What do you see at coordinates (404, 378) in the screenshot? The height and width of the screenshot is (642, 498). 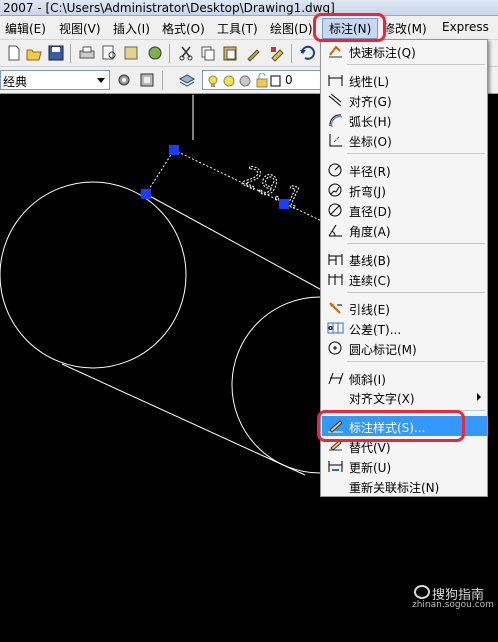 I see `menu-item-oblique: 倾斜(I)` at bounding box center [404, 378].